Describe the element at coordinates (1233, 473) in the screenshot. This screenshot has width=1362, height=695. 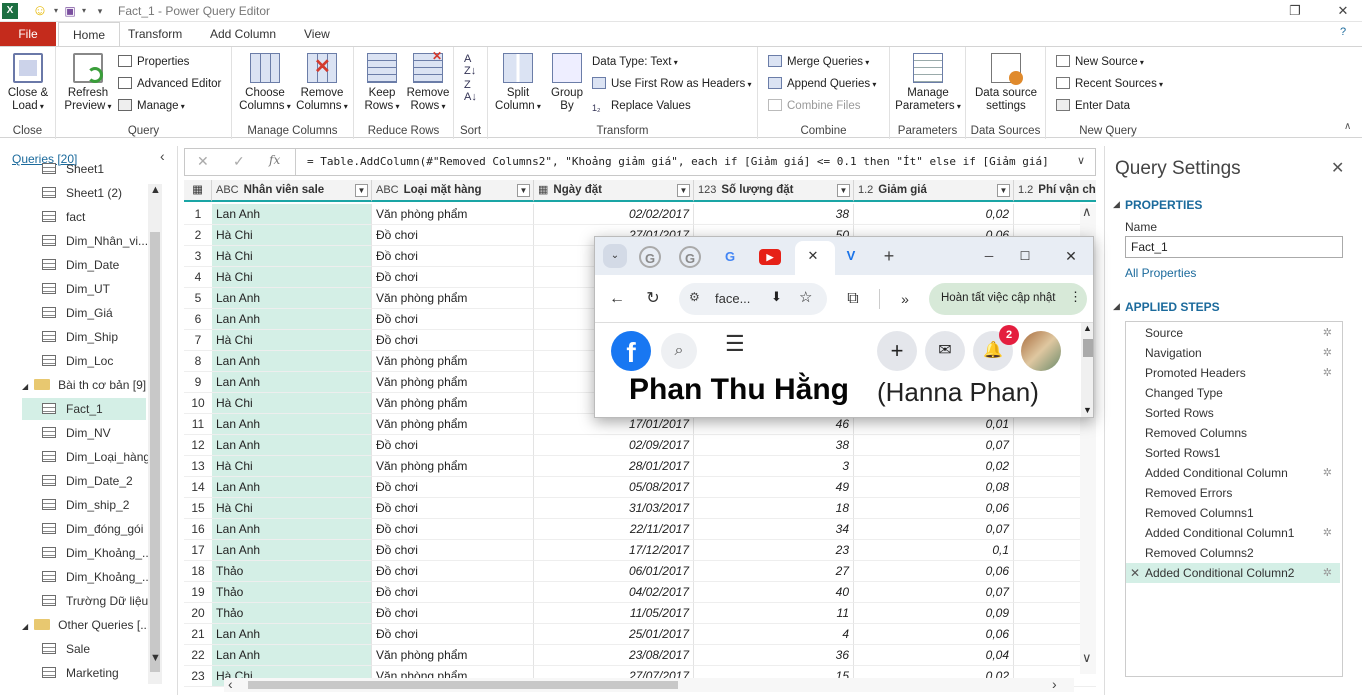
I see `applied-step: Added Conditional Column ✲` at that location.